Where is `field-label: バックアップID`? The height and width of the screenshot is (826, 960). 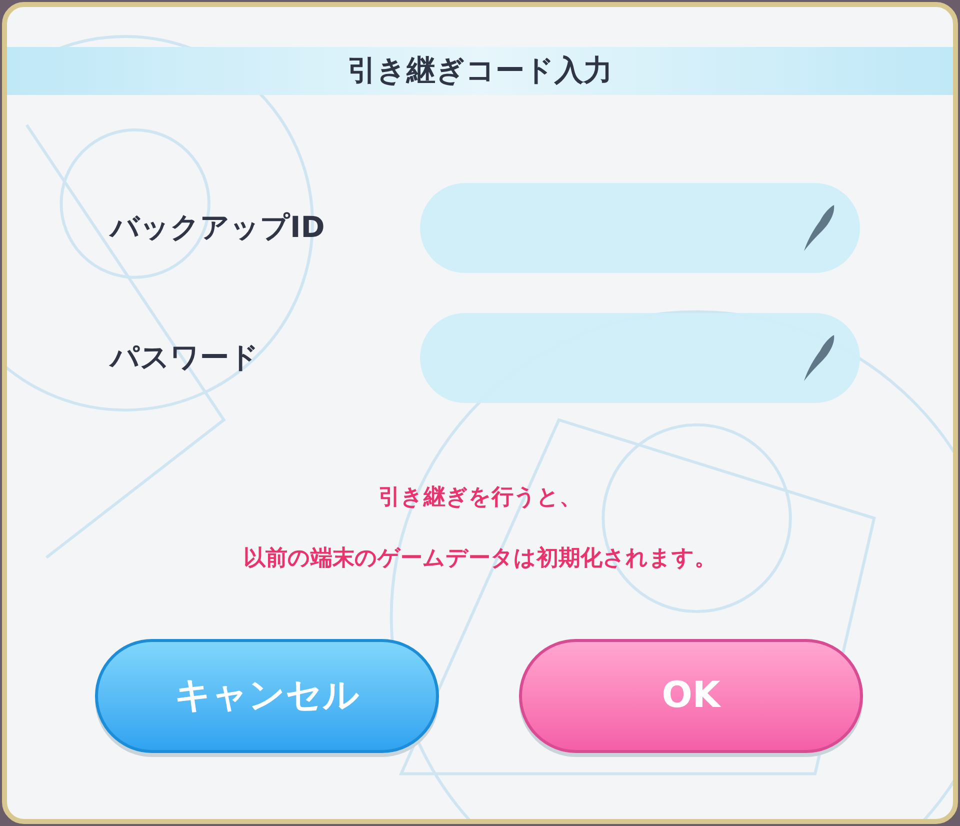 field-label: バックアップID is located at coordinates (217, 227).